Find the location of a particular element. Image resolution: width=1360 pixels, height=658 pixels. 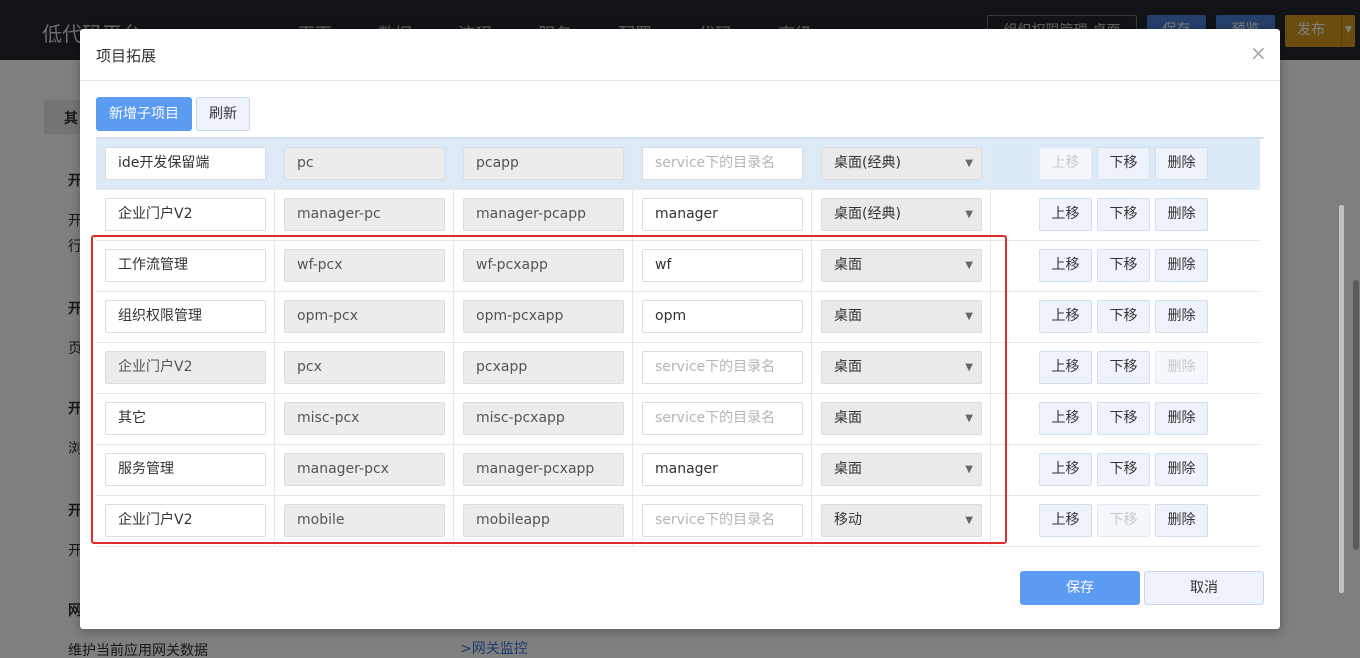

table-row: ide开发保留端 pc pcapp service下的目录名 桌面(经典) ▼ 上移 下移 删除 is located at coordinates (678, 164).